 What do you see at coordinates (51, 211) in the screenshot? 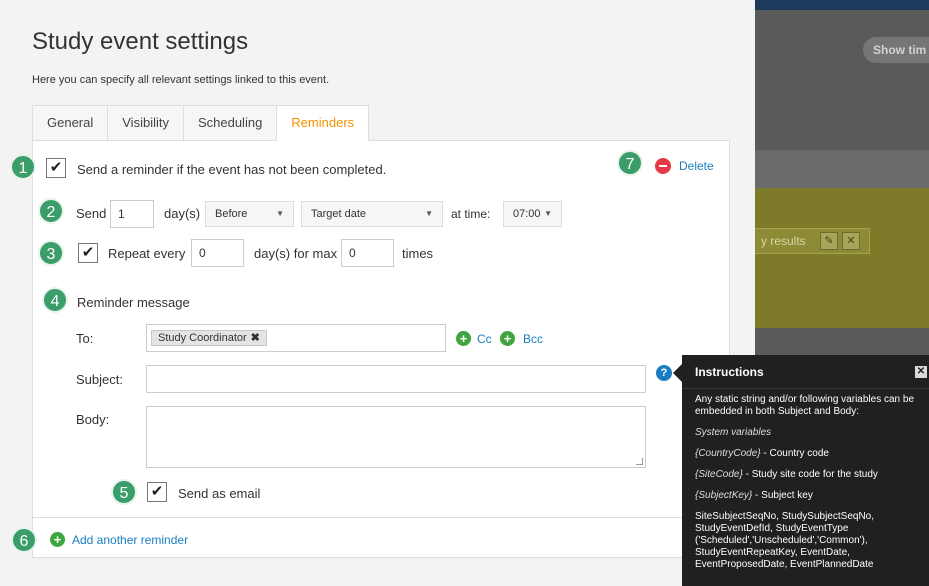
I see `marker-2: 2` at bounding box center [51, 211].